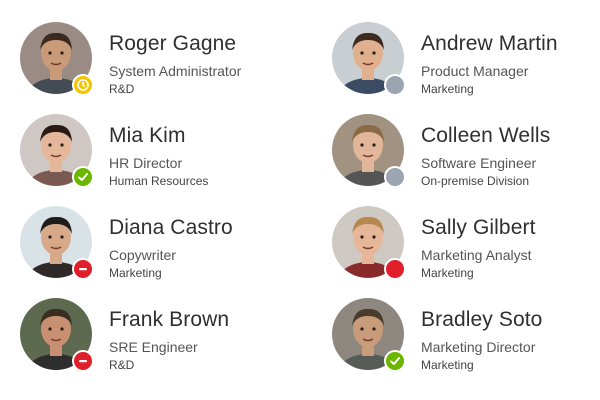 The height and width of the screenshot is (400, 600). What do you see at coordinates (489, 44) in the screenshot?
I see `contact-name: Andrew Martin` at bounding box center [489, 44].